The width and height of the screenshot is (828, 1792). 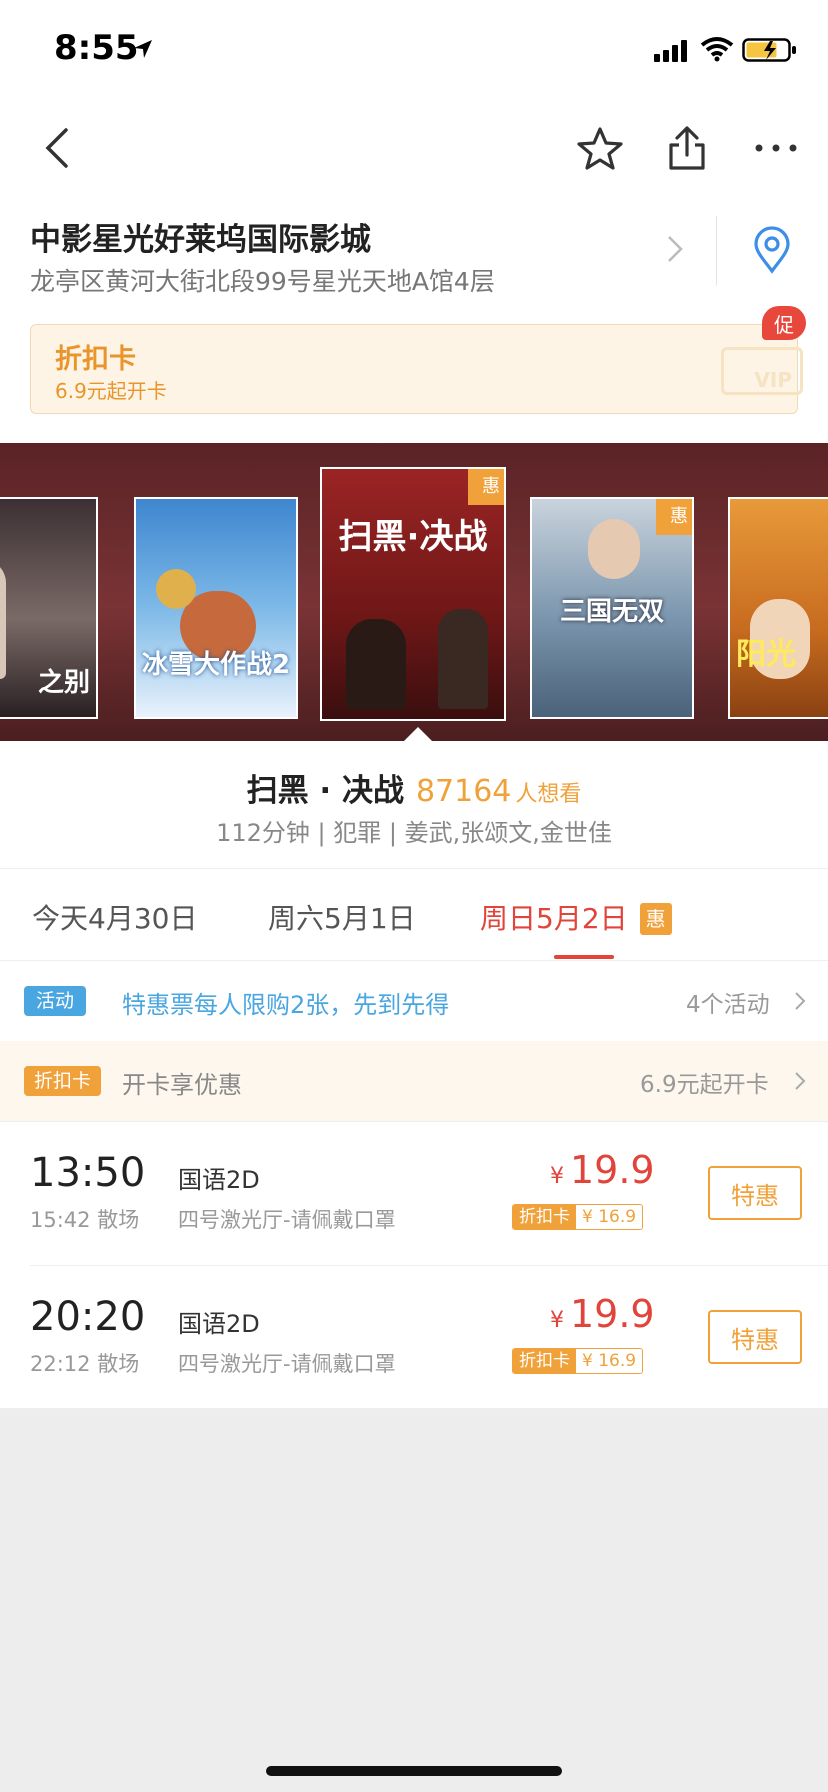 I want to click on movie-title: 扫黑 · 决战, so click(x=325, y=791).